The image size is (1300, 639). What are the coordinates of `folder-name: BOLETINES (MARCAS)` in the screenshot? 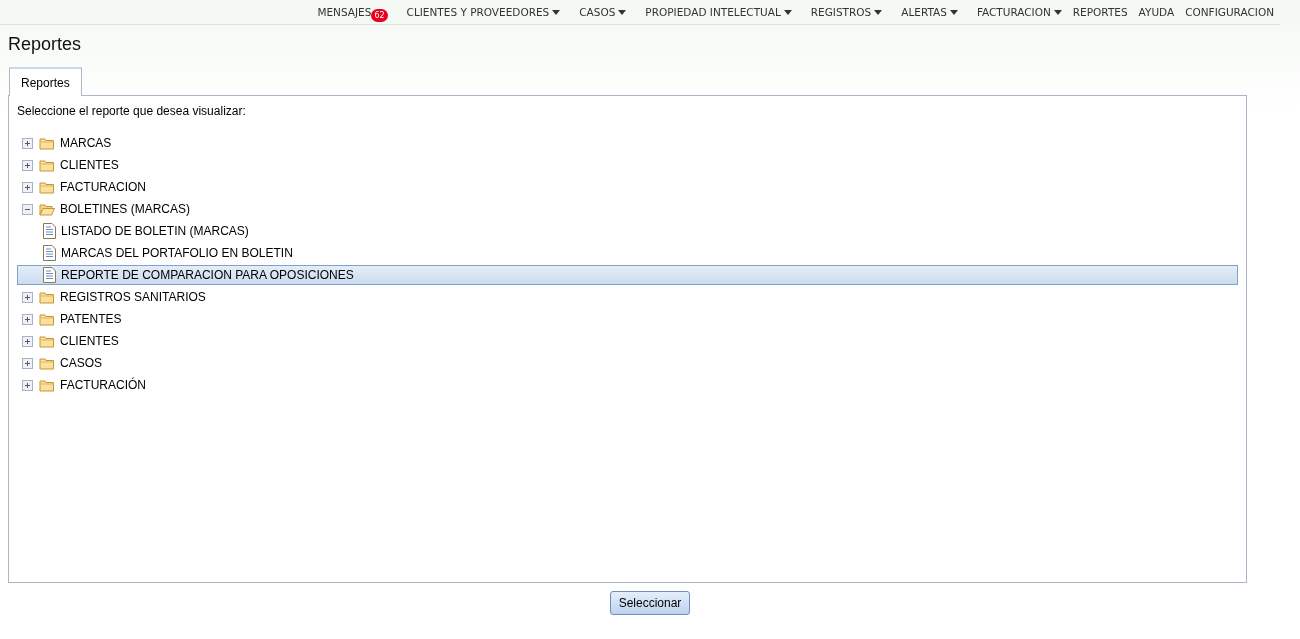 It's located at (125, 209).